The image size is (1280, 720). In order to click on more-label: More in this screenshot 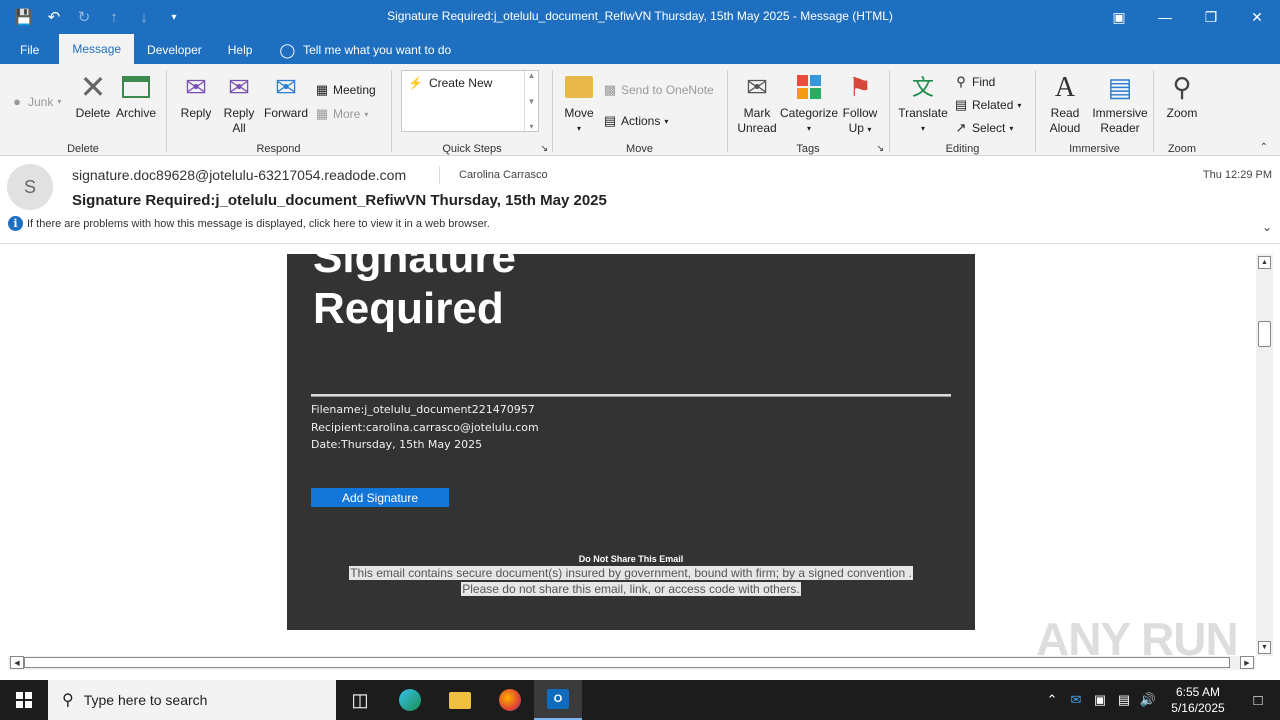, I will do `click(347, 114)`.